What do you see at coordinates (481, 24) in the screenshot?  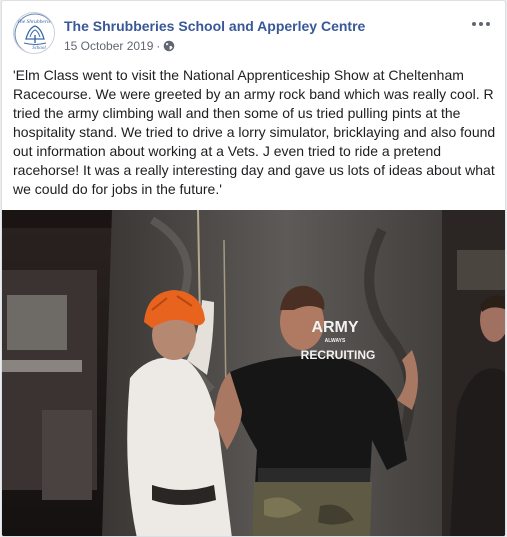 I see `more-options-icon` at bounding box center [481, 24].